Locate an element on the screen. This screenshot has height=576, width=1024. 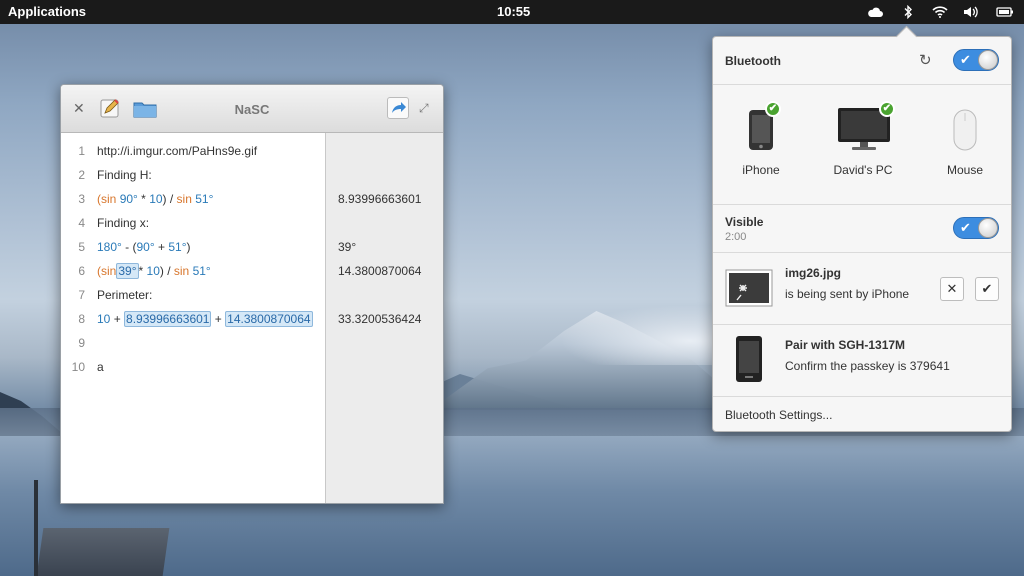
line-text: a is located at coordinates (100, 367).